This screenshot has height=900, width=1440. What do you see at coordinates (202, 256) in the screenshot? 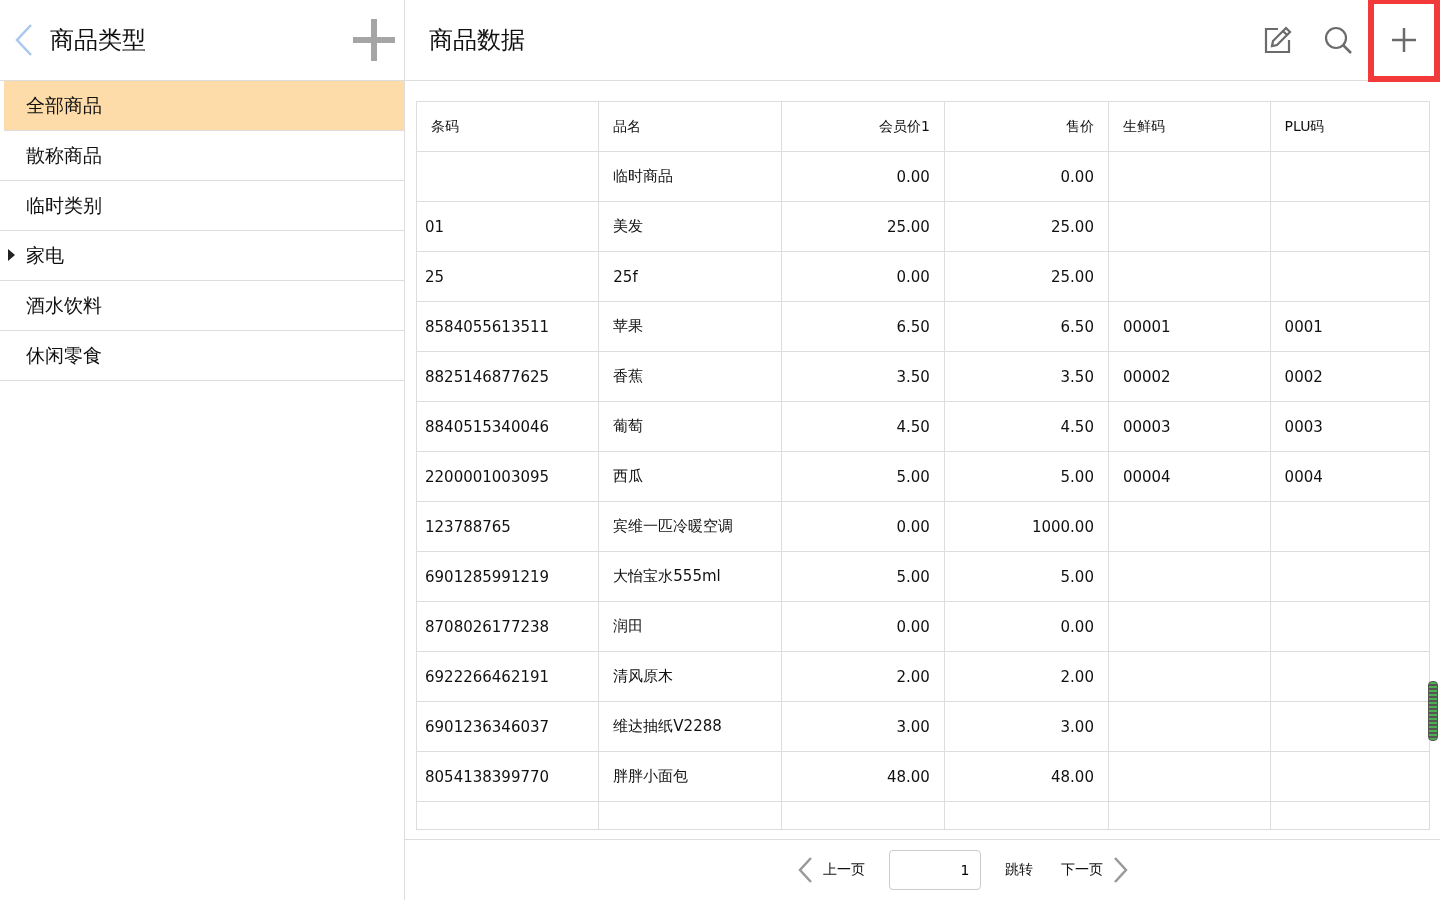
I see `sidebar-item: 家电` at bounding box center [202, 256].